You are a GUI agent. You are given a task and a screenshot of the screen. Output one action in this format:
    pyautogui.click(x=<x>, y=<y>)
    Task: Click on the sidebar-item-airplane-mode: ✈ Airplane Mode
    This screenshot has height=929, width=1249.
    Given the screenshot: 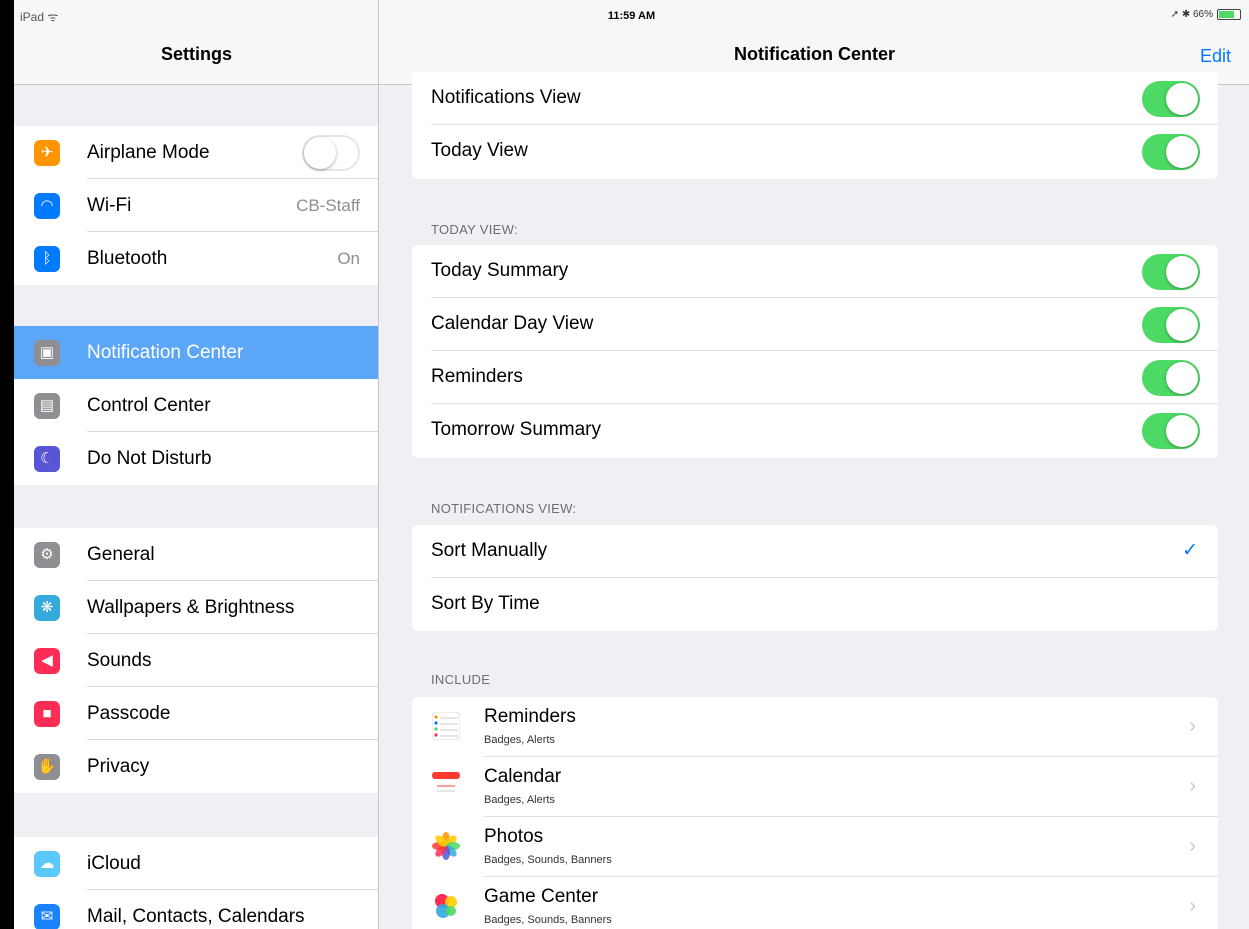 What is the action you would take?
    pyautogui.click(x=196, y=152)
    